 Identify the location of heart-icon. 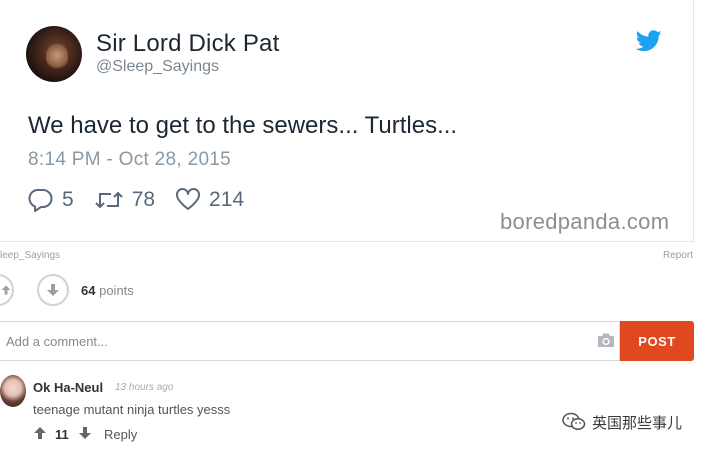
(188, 199).